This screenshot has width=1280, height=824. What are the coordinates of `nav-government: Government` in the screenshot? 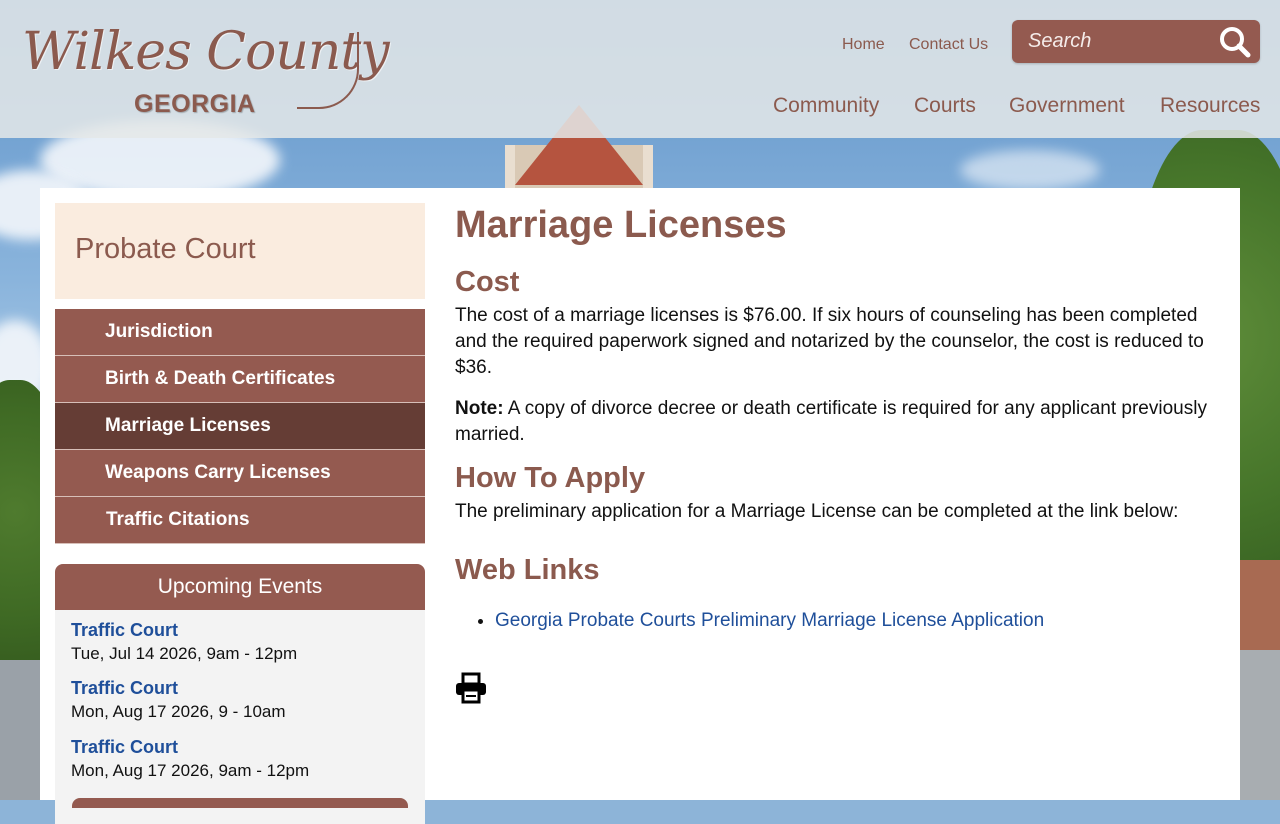 It's located at (1067, 106).